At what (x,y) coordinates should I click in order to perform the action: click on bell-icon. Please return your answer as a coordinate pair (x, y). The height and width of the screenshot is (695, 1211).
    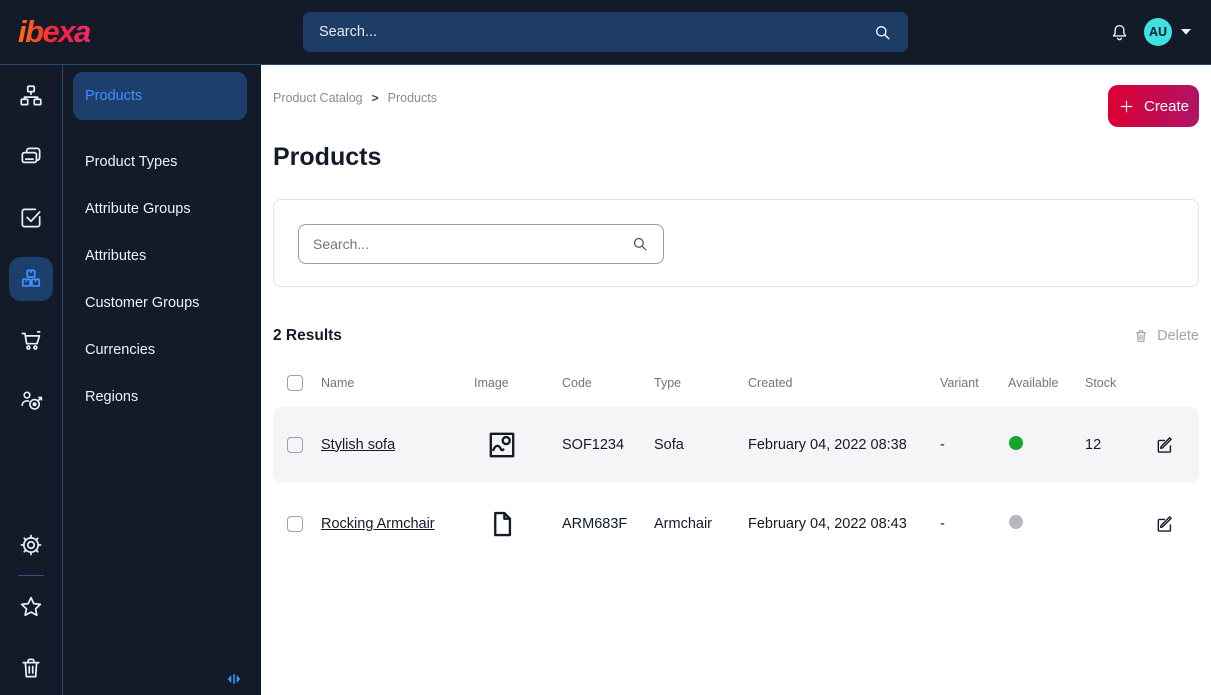
    Looking at the image, I should click on (1119, 32).